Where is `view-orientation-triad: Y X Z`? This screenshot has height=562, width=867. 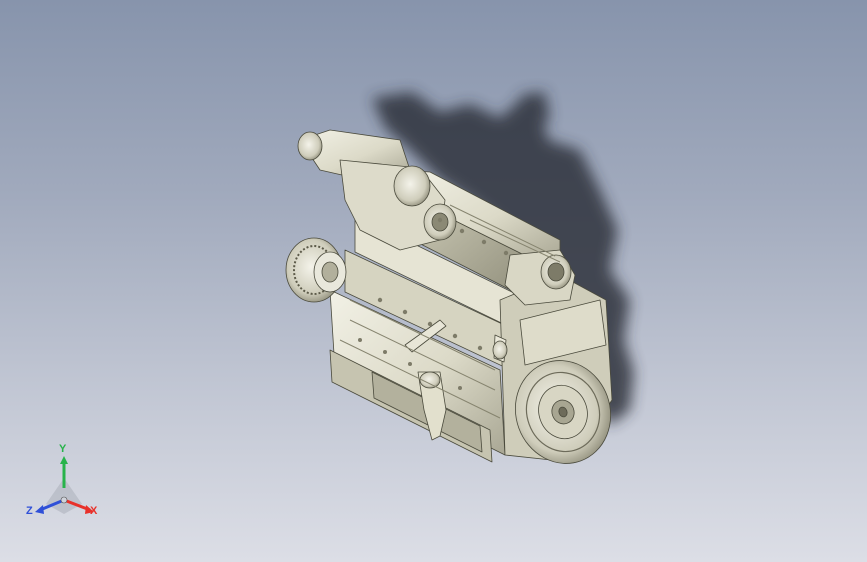 view-orientation-triad: Y X Z is located at coordinates (65, 486).